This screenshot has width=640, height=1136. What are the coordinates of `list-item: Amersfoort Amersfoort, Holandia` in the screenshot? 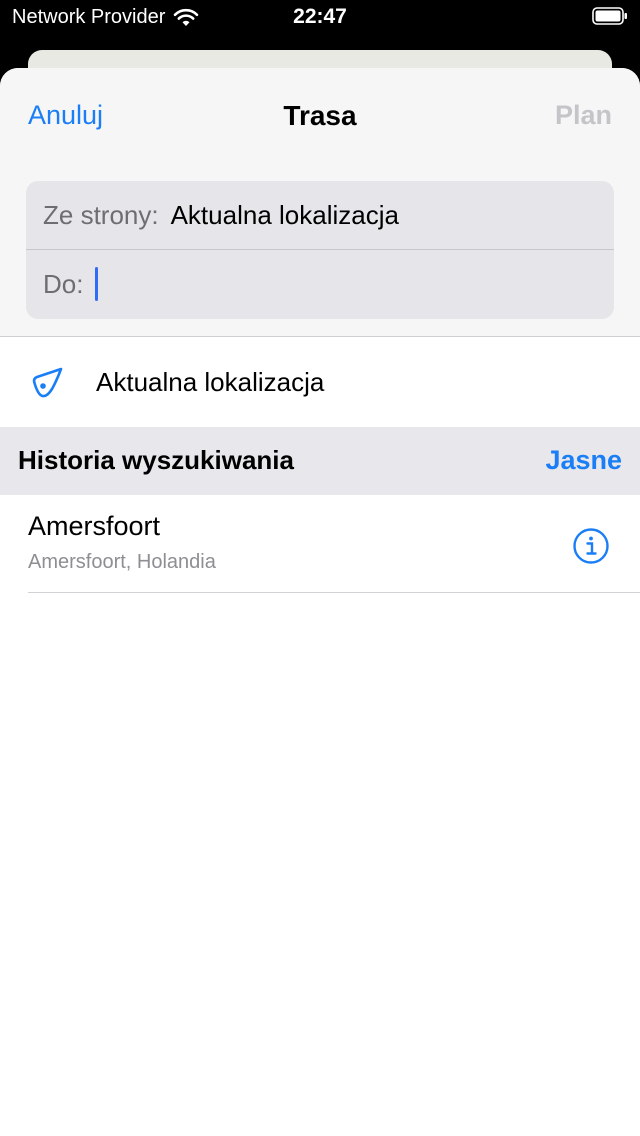 It's located at (320, 544).